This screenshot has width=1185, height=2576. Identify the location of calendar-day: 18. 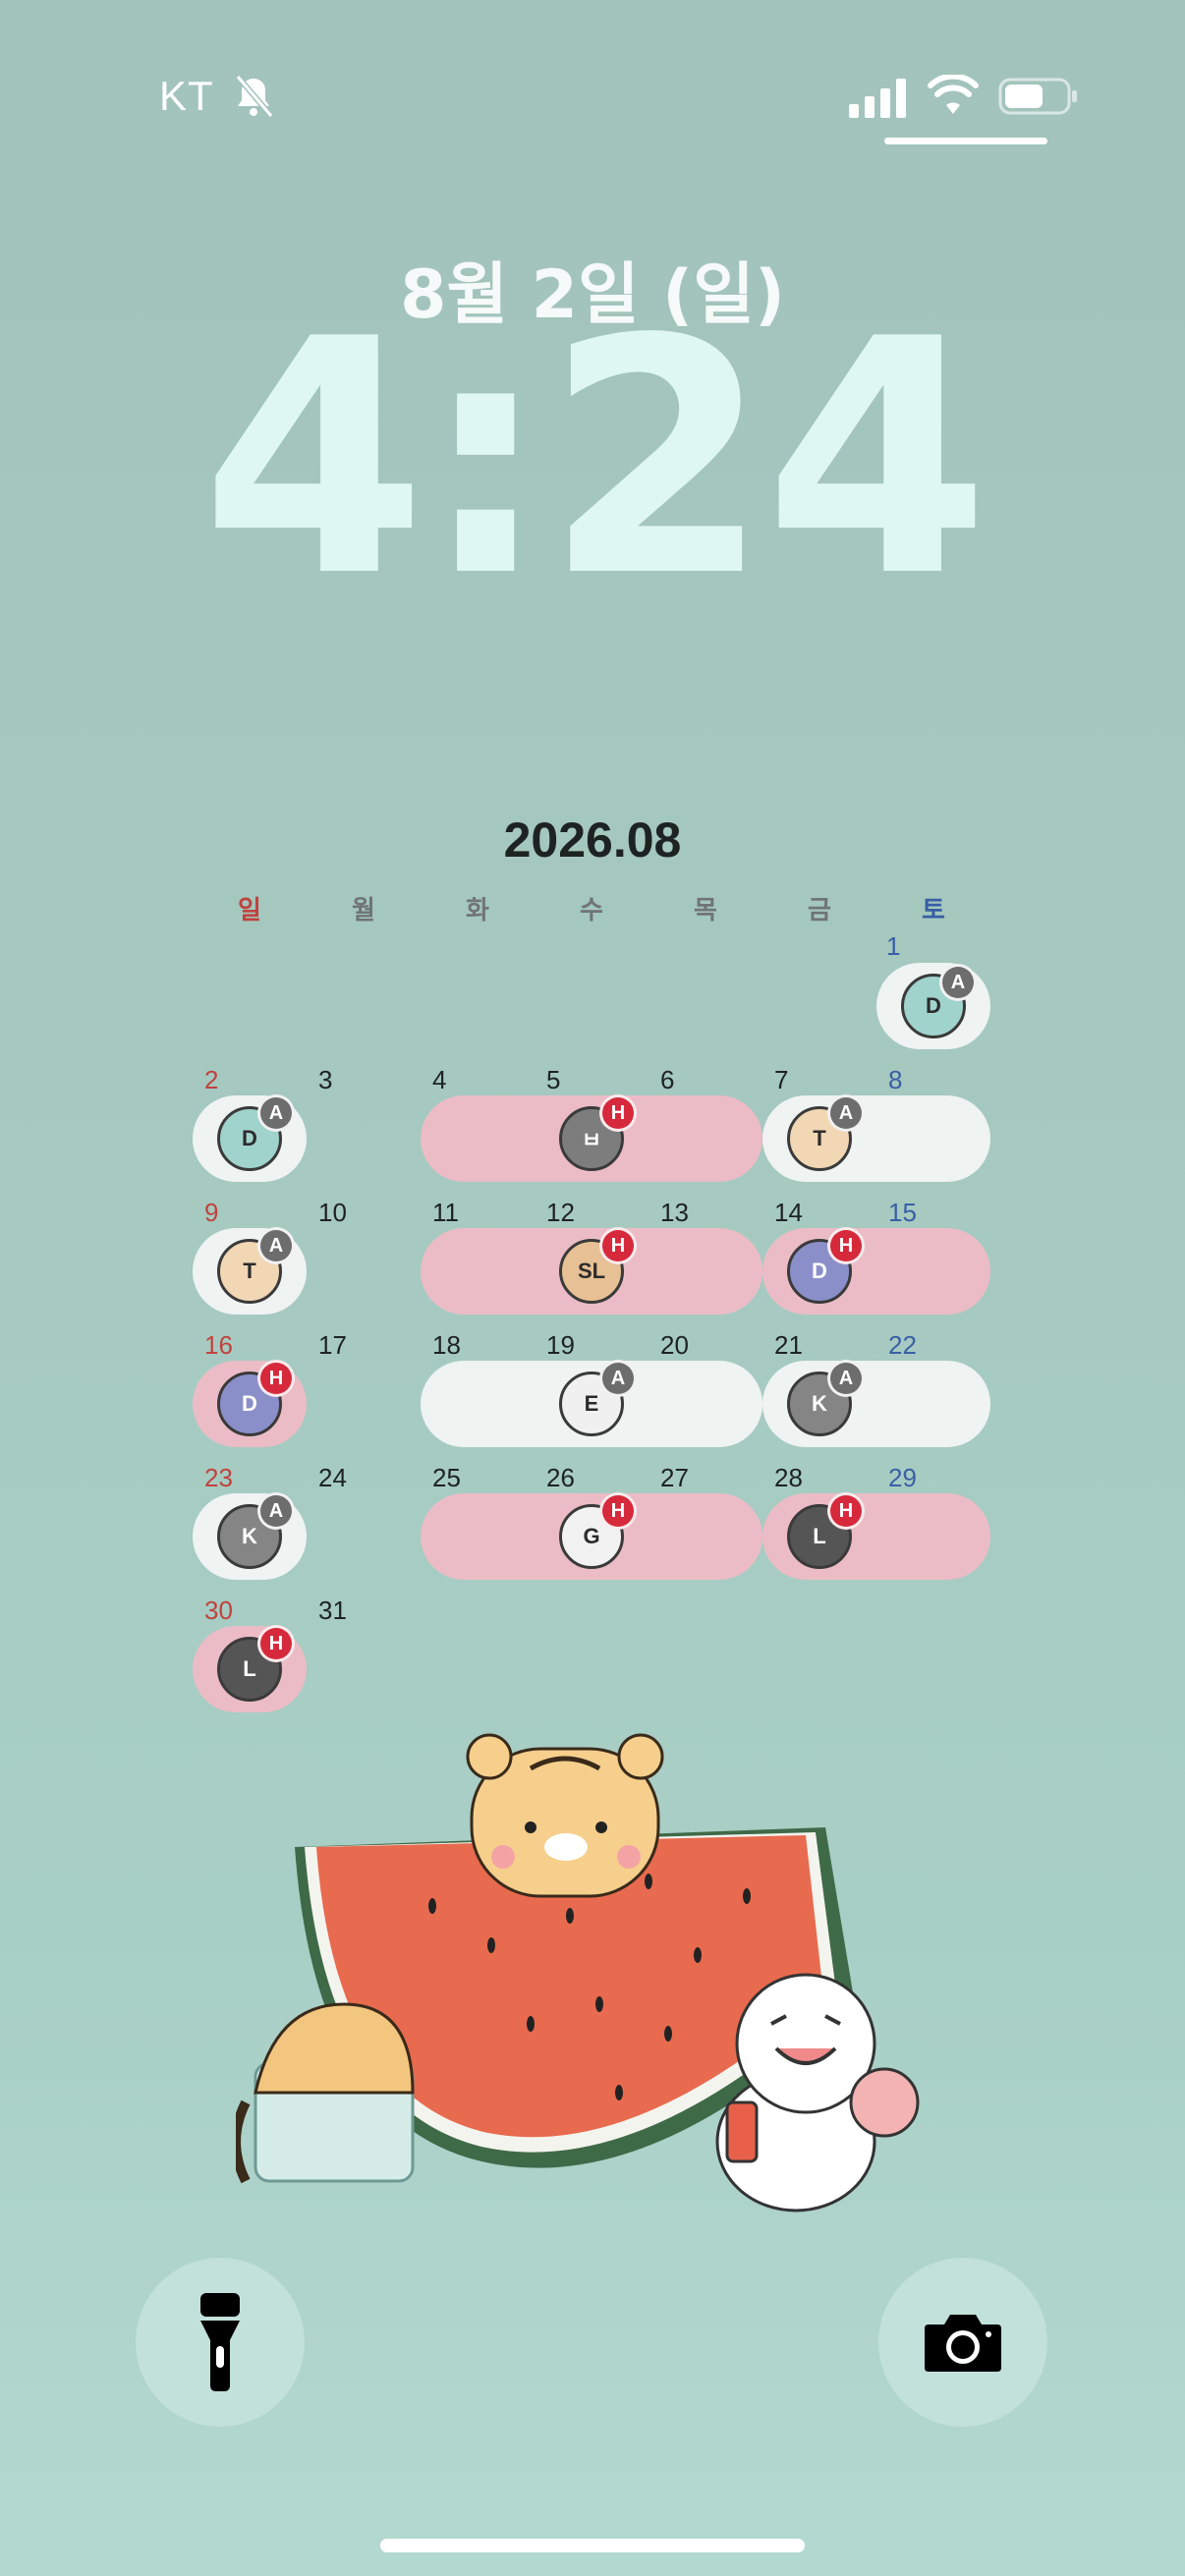
(447, 1345).